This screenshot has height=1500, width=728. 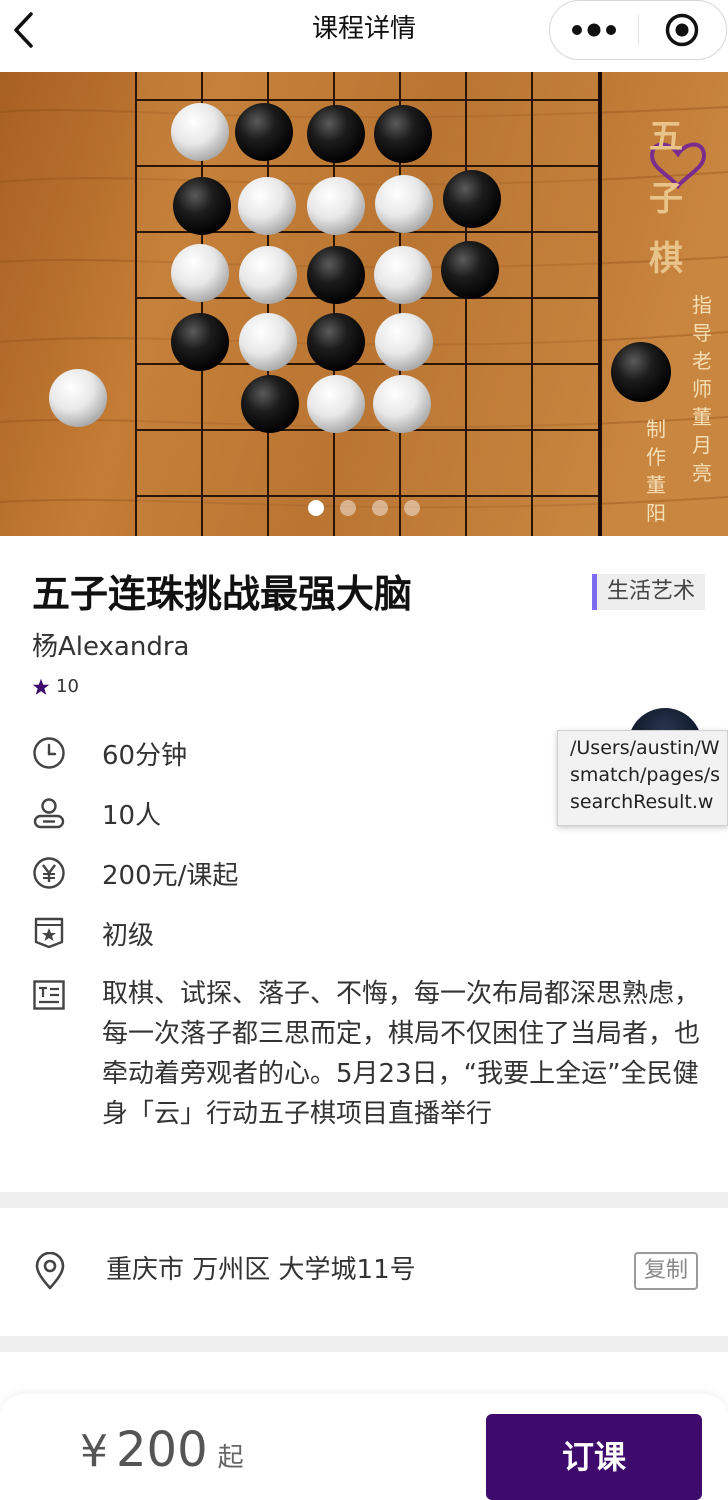 I want to click on copy-address-button: 复制, so click(x=666, y=1271).